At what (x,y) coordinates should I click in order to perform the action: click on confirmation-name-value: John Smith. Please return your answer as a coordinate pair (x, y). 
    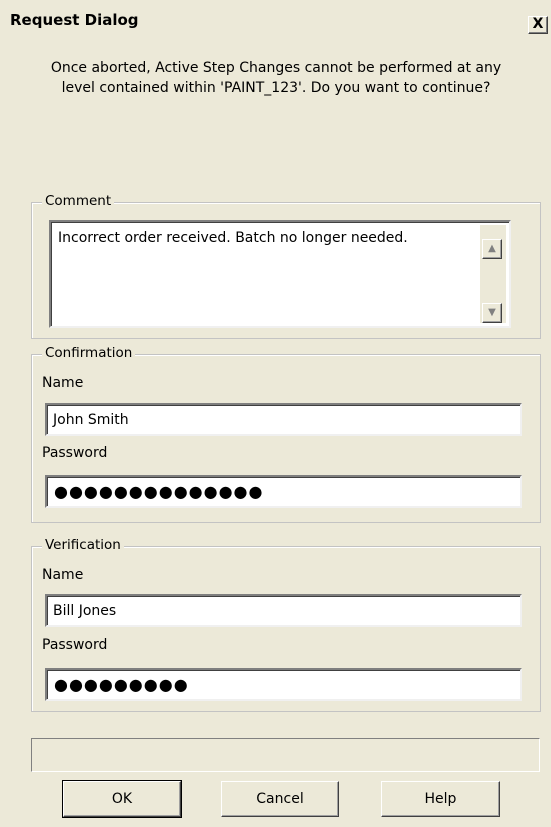
    Looking at the image, I should click on (91, 420).